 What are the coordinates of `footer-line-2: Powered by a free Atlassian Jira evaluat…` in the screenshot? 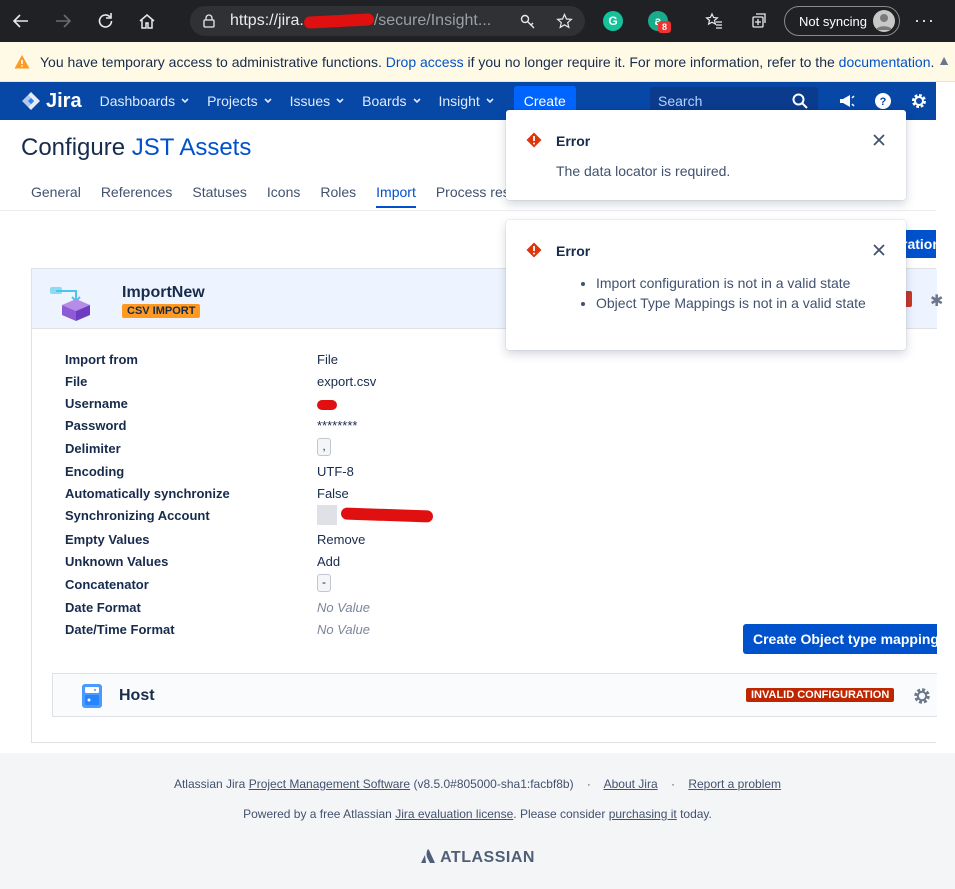 It's located at (477, 814).